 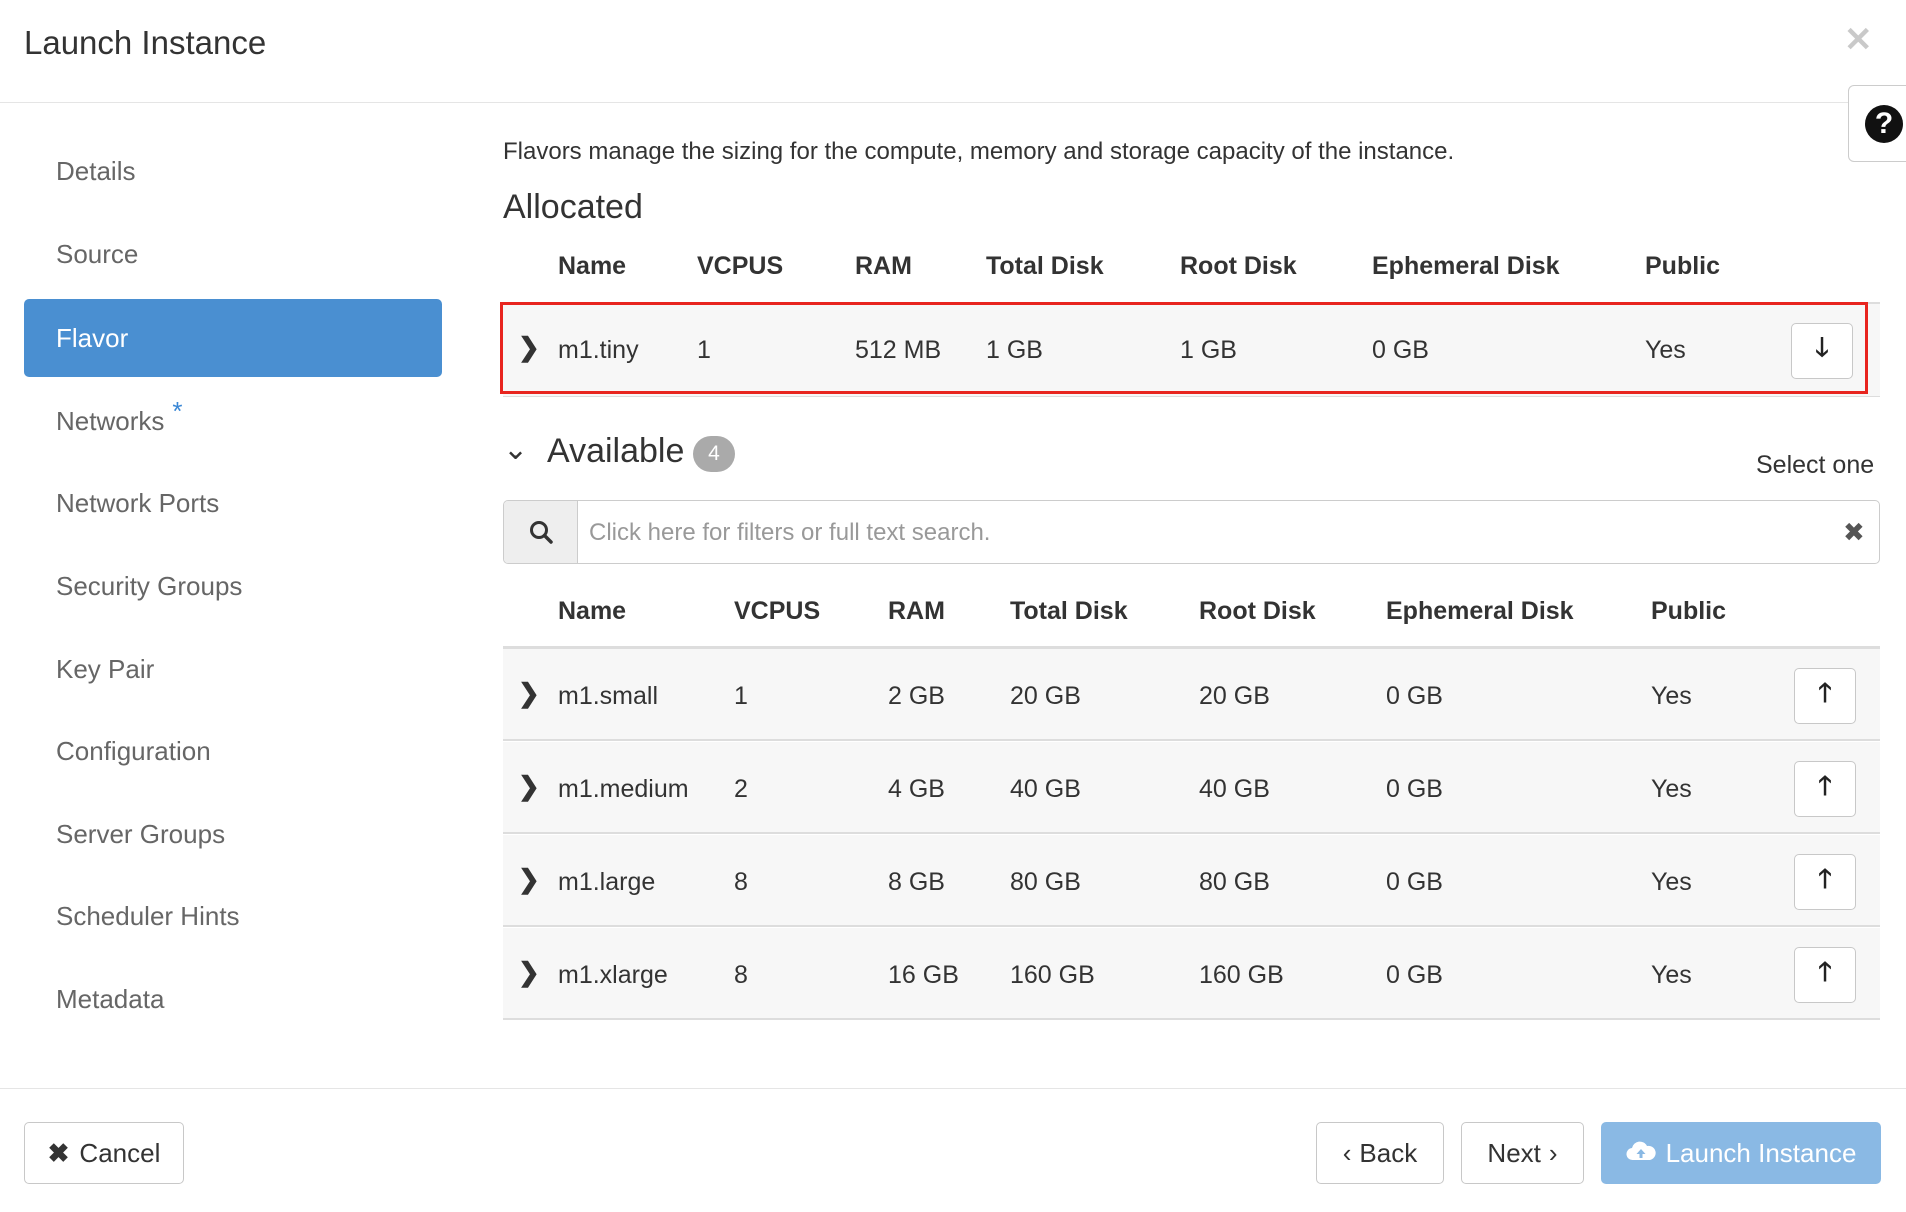 What do you see at coordinates (233, 254) in the screenshot?
I see `sidebar-item-source: Source` at bounding box center [233, 254].